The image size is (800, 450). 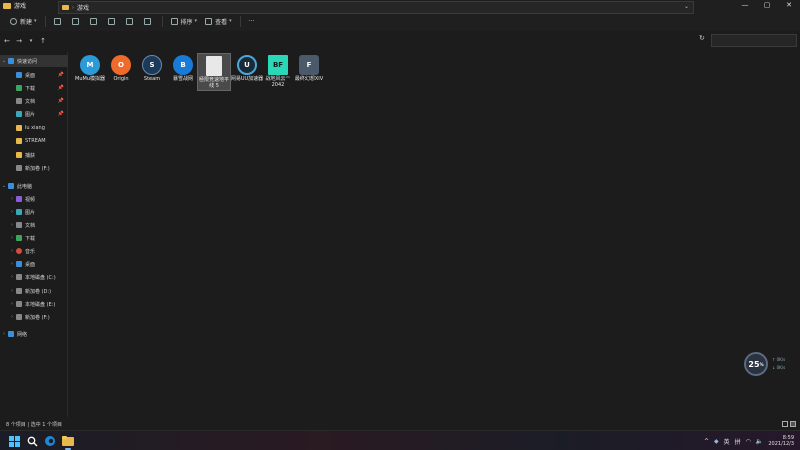 What do you see at coordinates (34, 251) in the screenshot?
I see `sidebar-item-music: › 音乐` at bounding box center [34, 251].